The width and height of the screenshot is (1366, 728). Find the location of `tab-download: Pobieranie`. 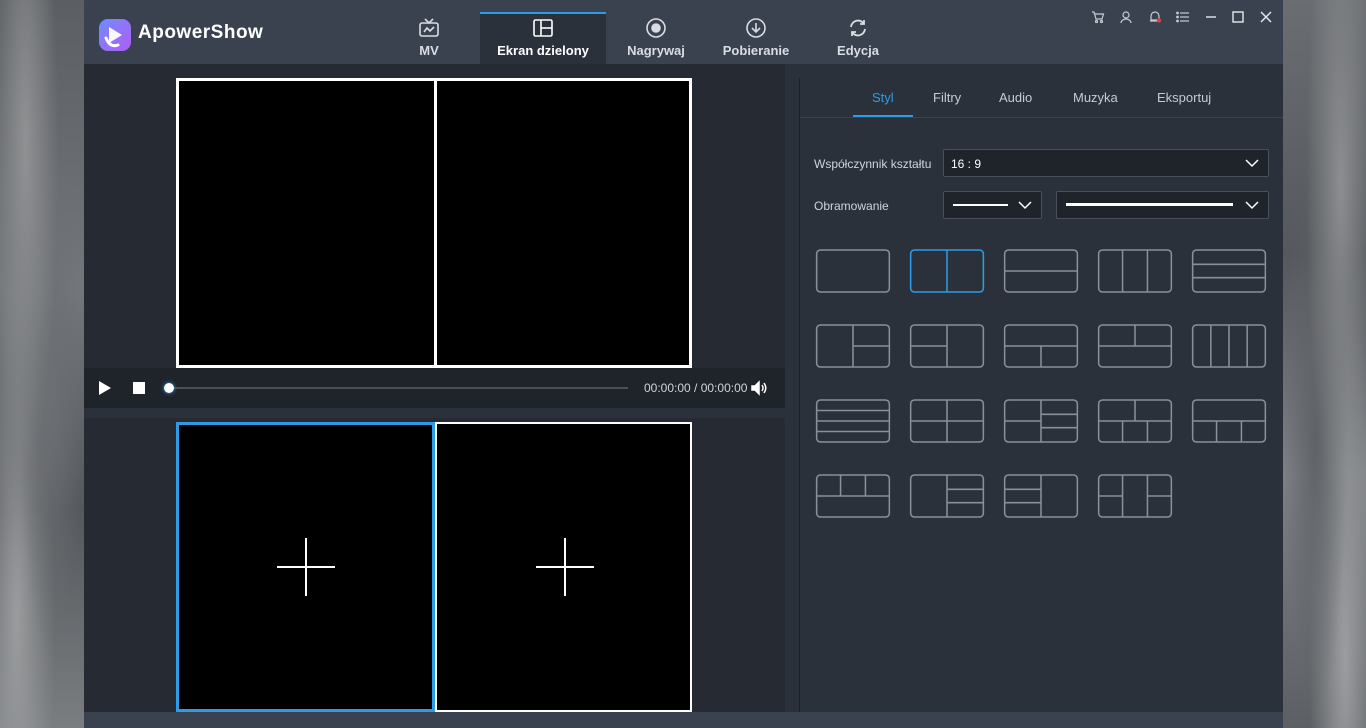

tab-download: Pobieranie is located at coordinates (756, 38).